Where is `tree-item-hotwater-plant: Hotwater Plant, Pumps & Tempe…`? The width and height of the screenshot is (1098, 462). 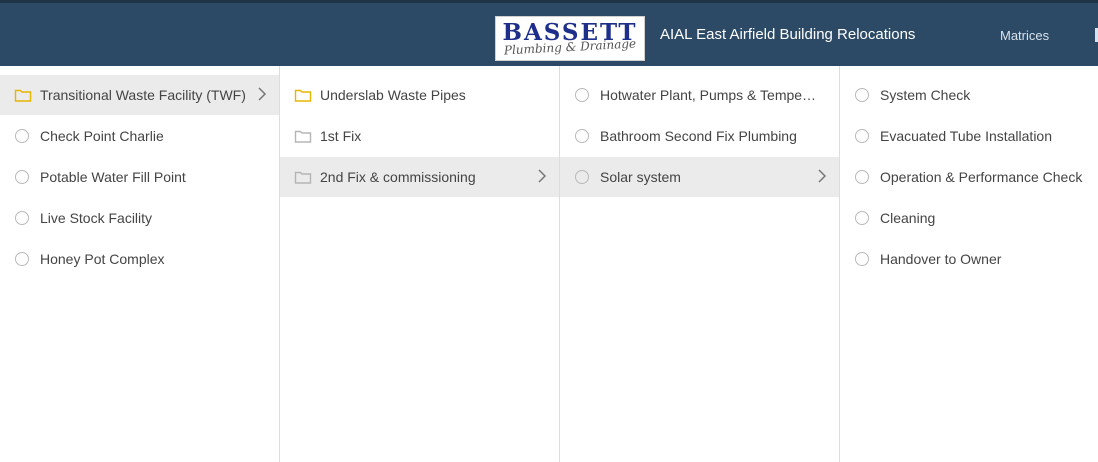
tree-item-hotwater-plant: Hotwater Plant, Pumps & Tempe… is located at coordinates (699, 95).